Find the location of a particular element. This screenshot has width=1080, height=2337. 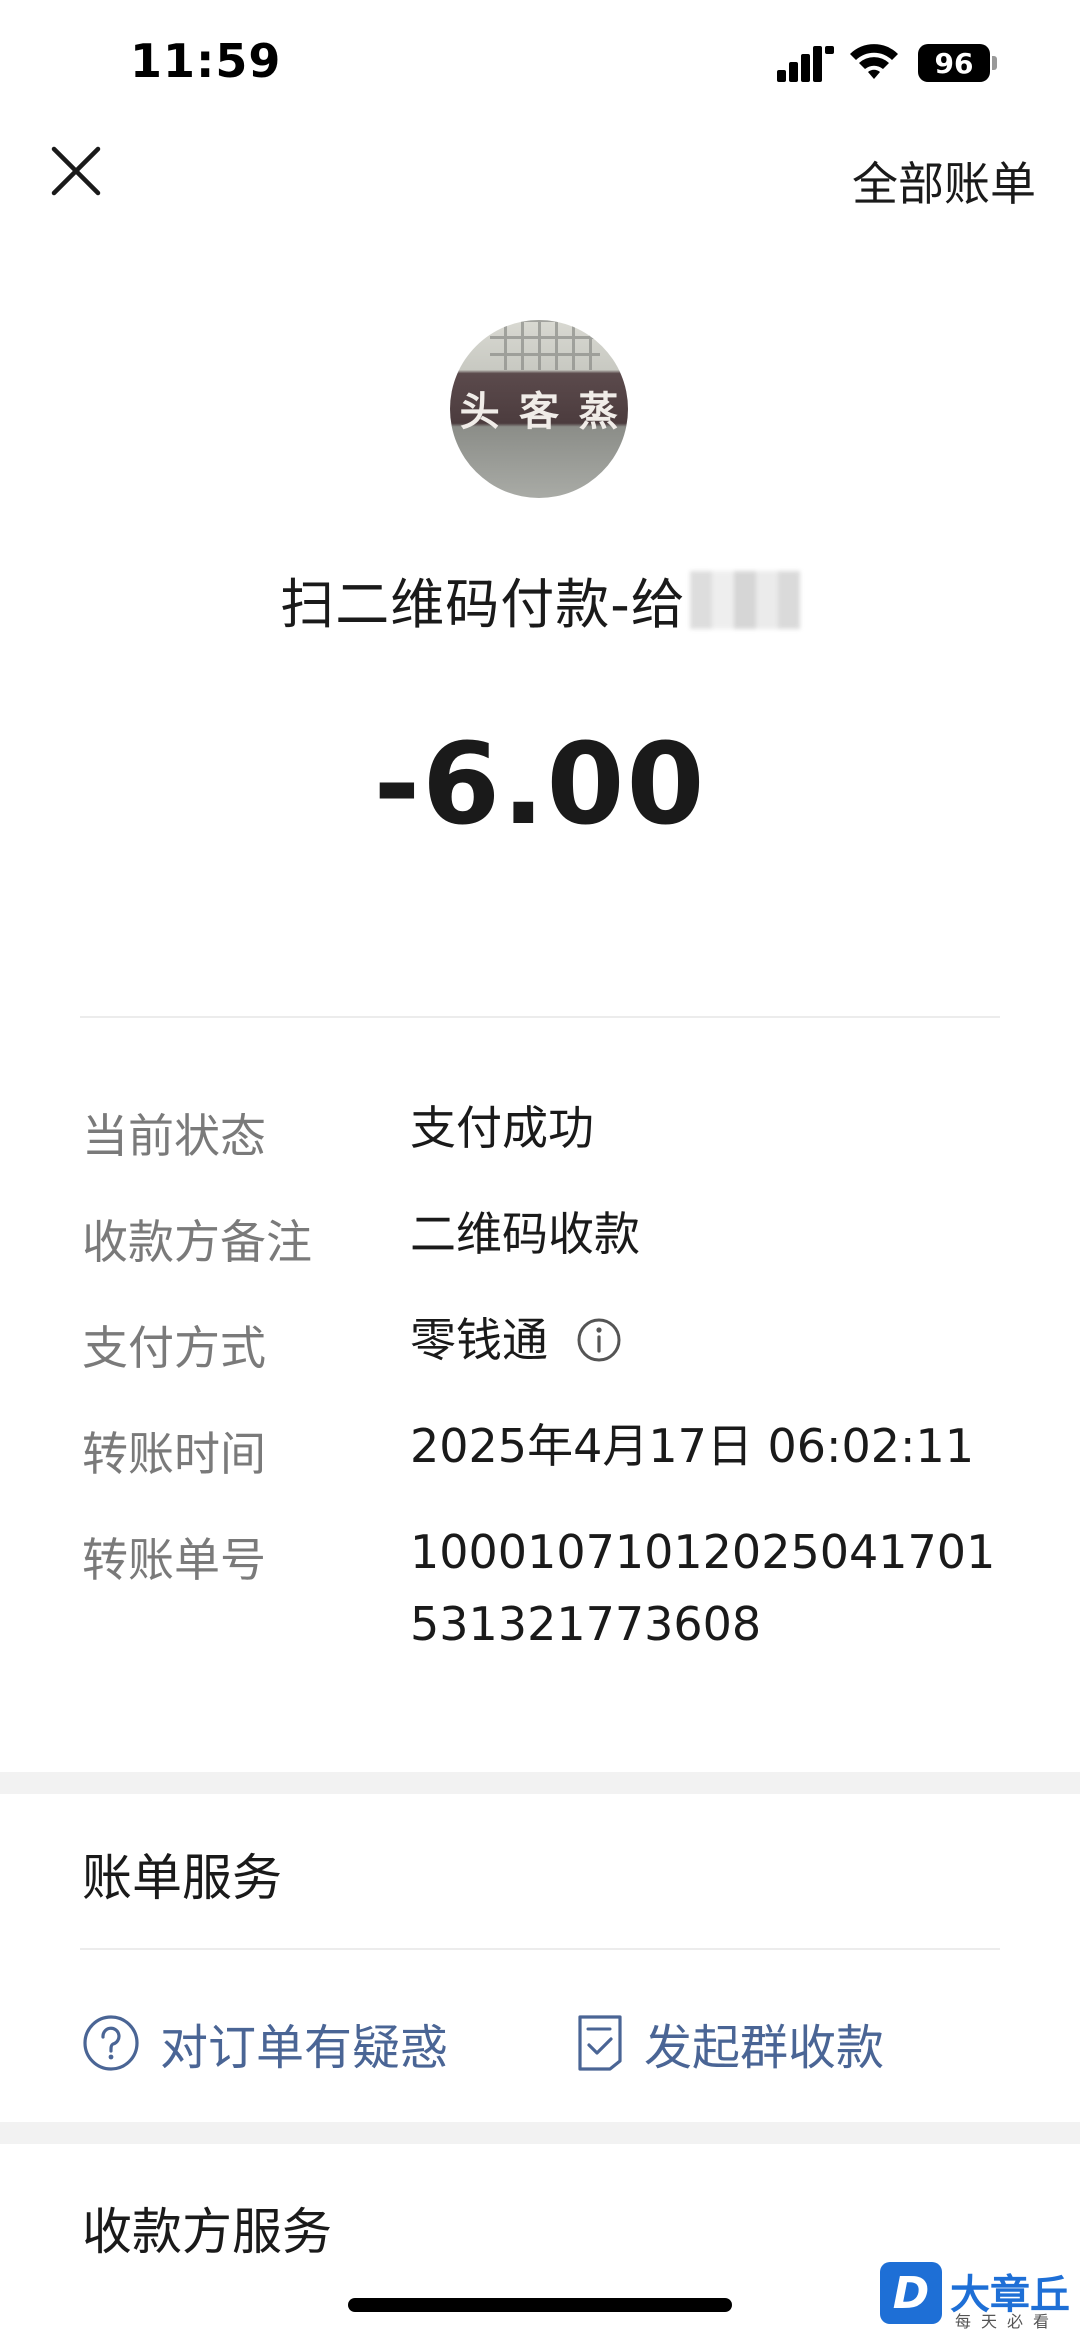

detail-label-time: 转账时间 is located at coordinates (174, 1454).